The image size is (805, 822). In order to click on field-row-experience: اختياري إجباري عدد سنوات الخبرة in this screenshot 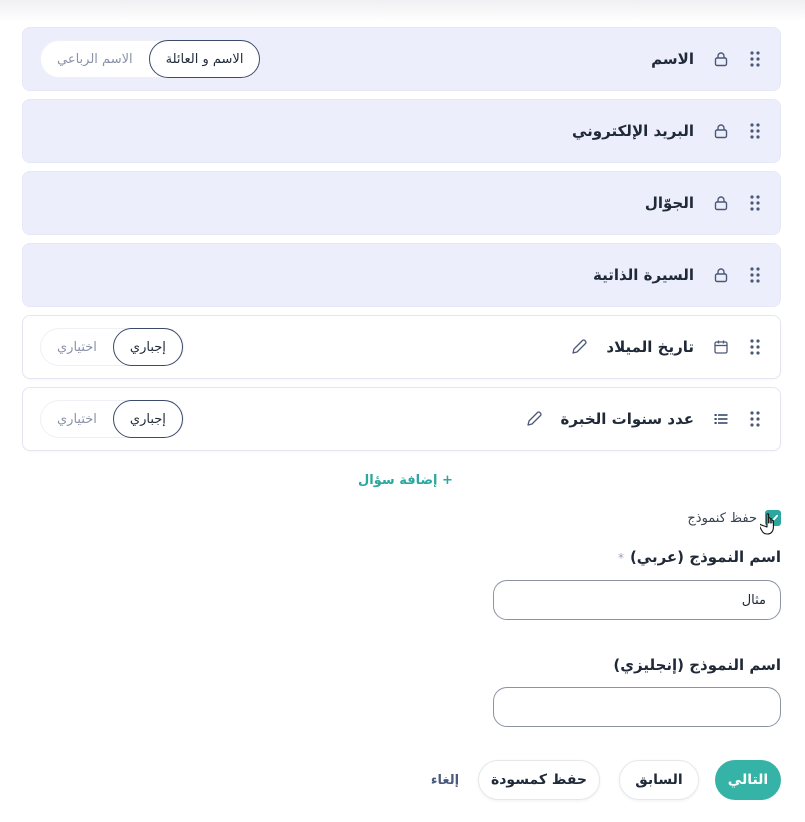, I will do `click(401, 419)`.